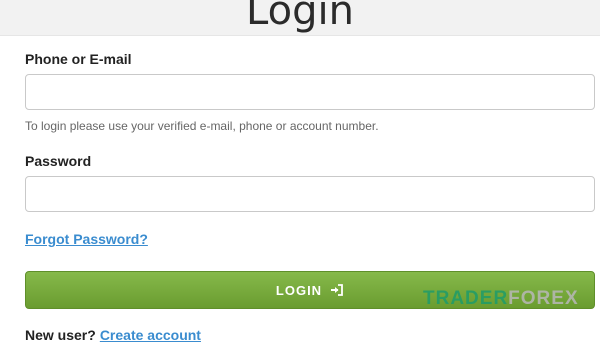  What do you see at coordinates (310, 194) in the screenshot?
I see `password-input` at bounding box center [310, 194].